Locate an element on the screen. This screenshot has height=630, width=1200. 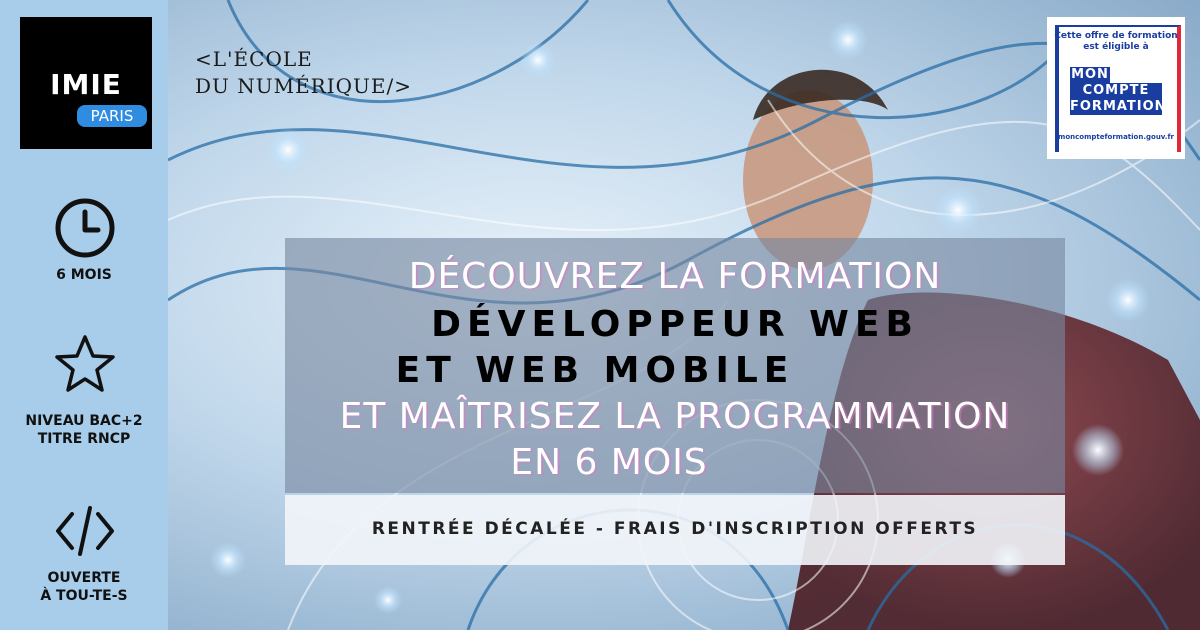
school-slogan: <L'ÉCOLE DU NUMÉRIQUE/> is located at coordinates (303, 72).